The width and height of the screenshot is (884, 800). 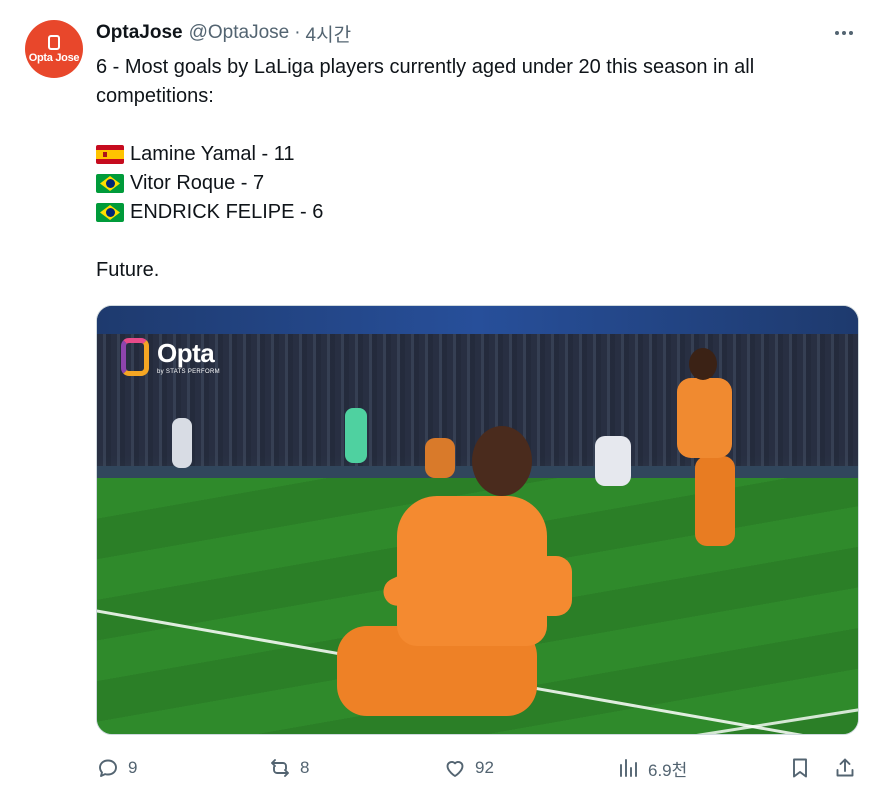 I want to click on avatar-text: Opta Jose, so click(x=54, y=57).